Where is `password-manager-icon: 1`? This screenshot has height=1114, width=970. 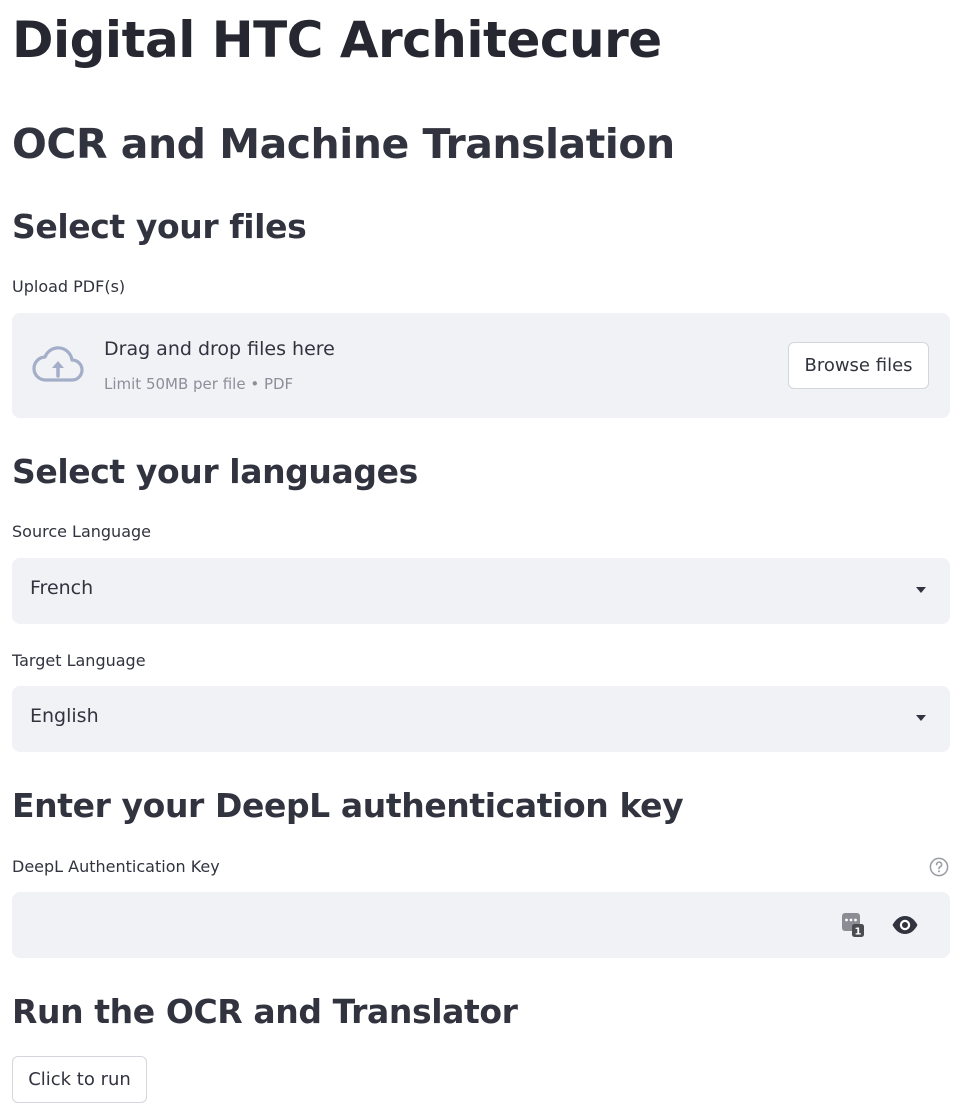 password-manager-icon: 1 is located at coordinates (853, 925).